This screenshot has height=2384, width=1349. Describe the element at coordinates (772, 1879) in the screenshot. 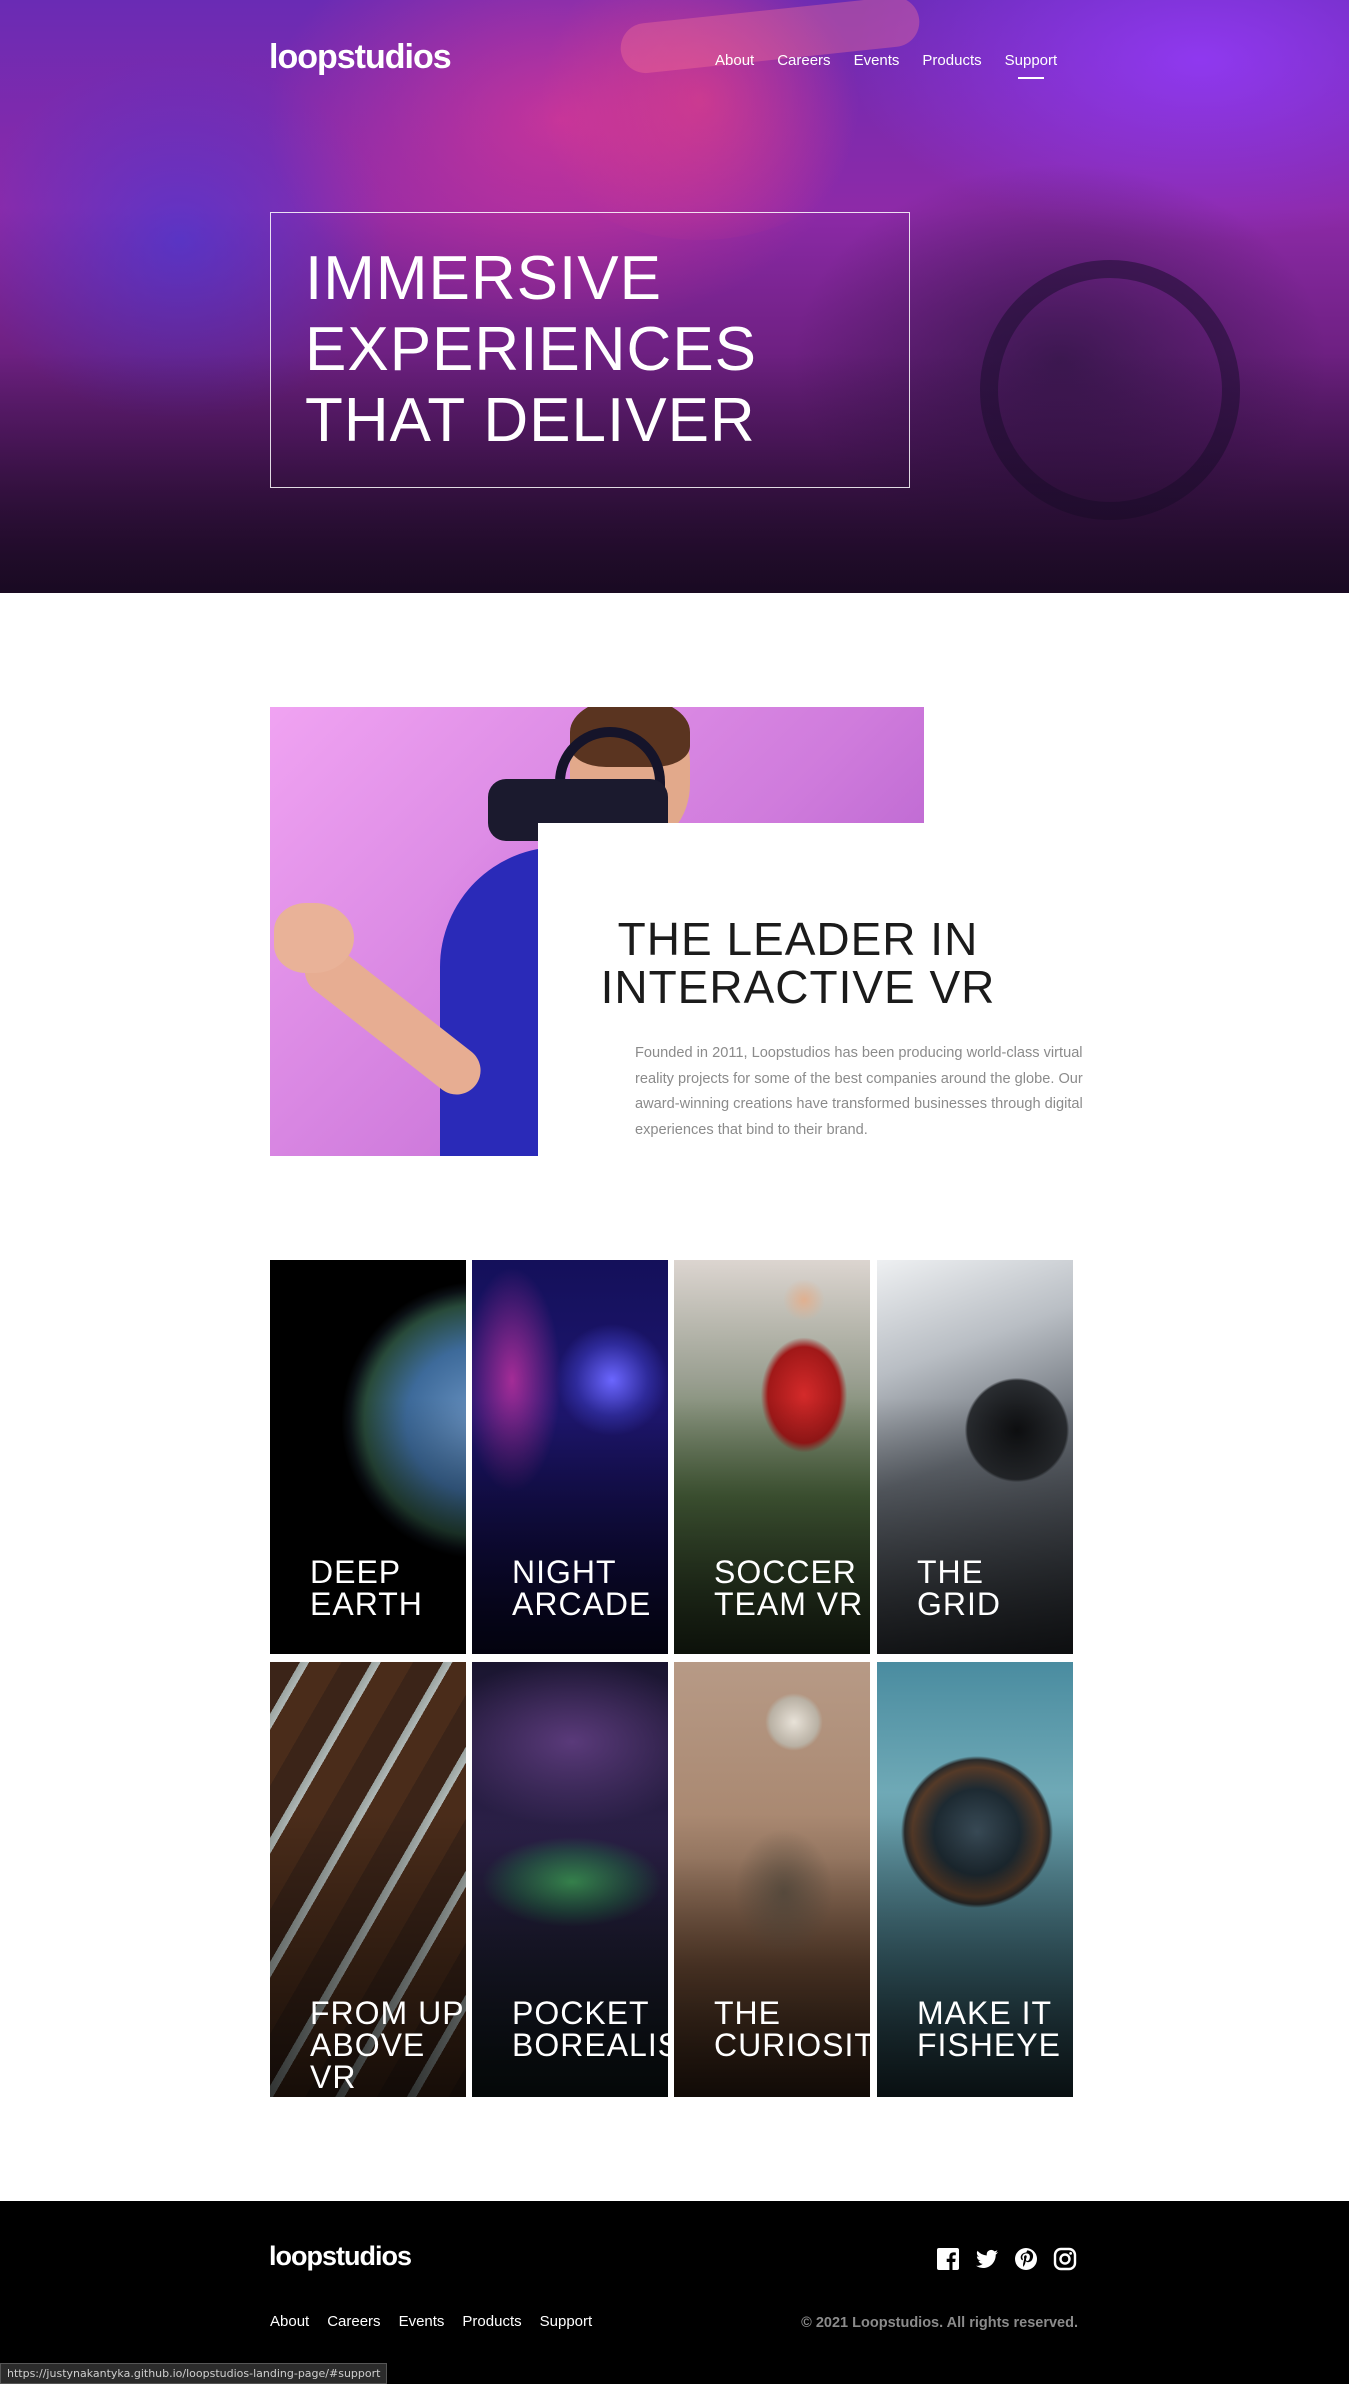

I see `creation-card-the-curiosity: THECURIOSITY` at that location.